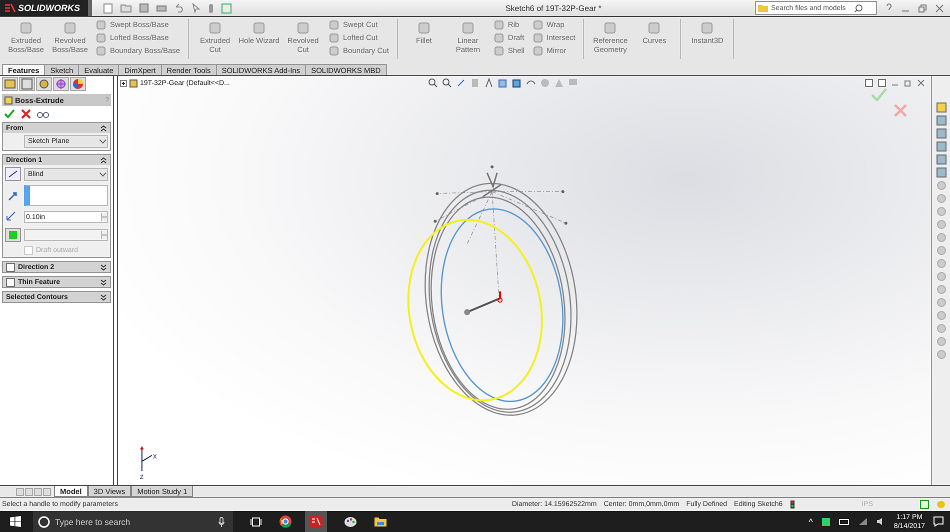  I want to click on folder-icon, so click(380, 521).